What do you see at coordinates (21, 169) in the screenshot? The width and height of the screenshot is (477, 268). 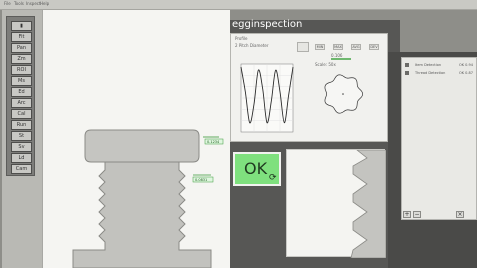 I see `tool-camera-button: Cam` at bounding box center [21, 169].